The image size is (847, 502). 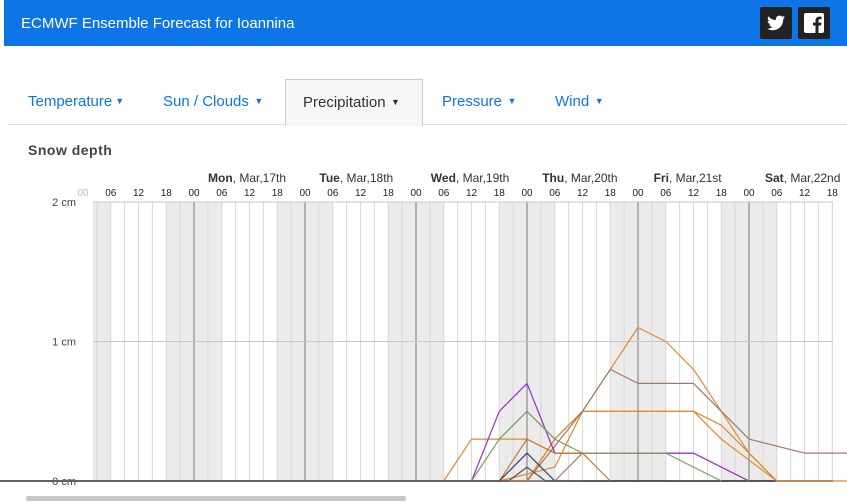 I want to click on tab-label: Wind, so click(x=572, y=101).